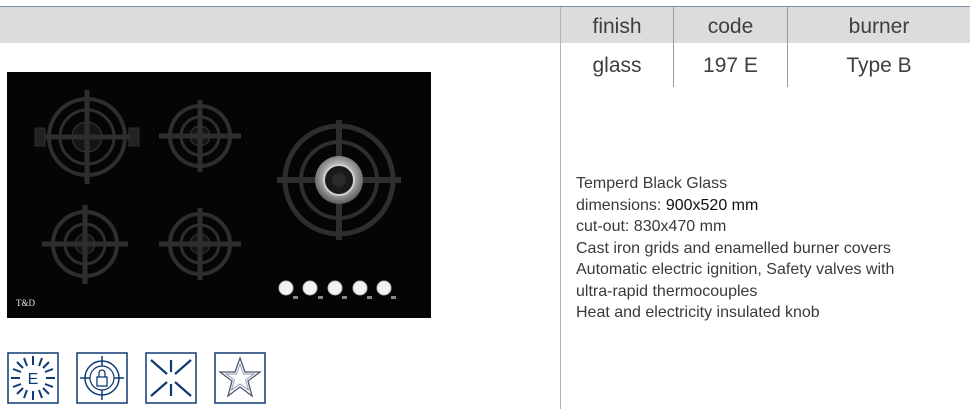 Image resolution: width=970 pixels, height=409 pixels. Describe the element at coordinates (730, 47) in the screenshot. I see `spec-column-code: code 197 E` at that location.